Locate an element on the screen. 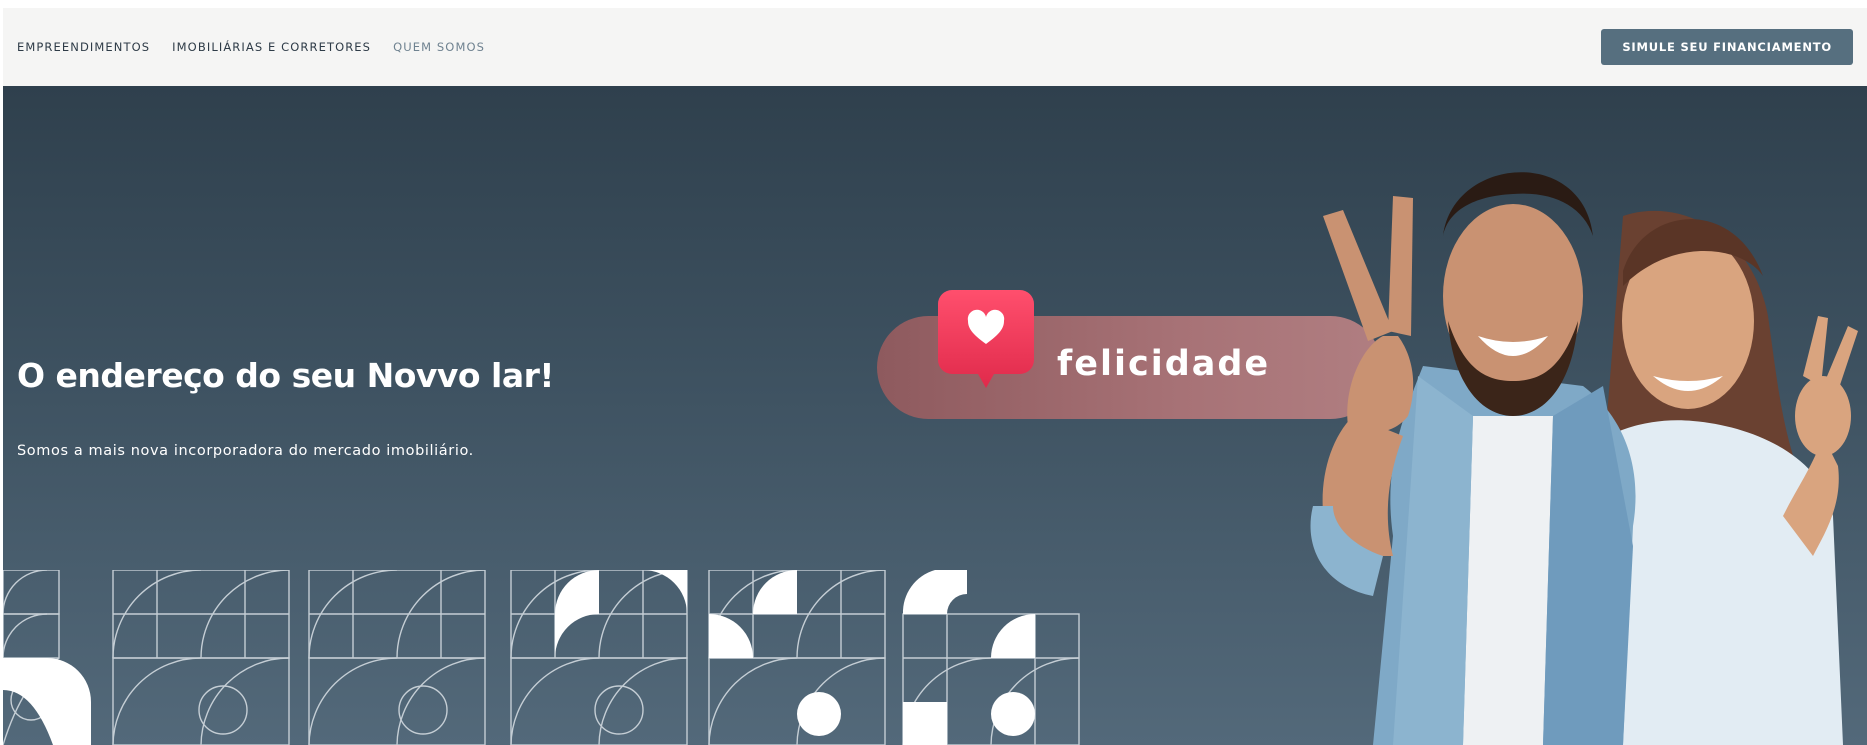 The width and height of the screenshot is (1867, 745). geometric-pattern is located at coordinates (541, 657).